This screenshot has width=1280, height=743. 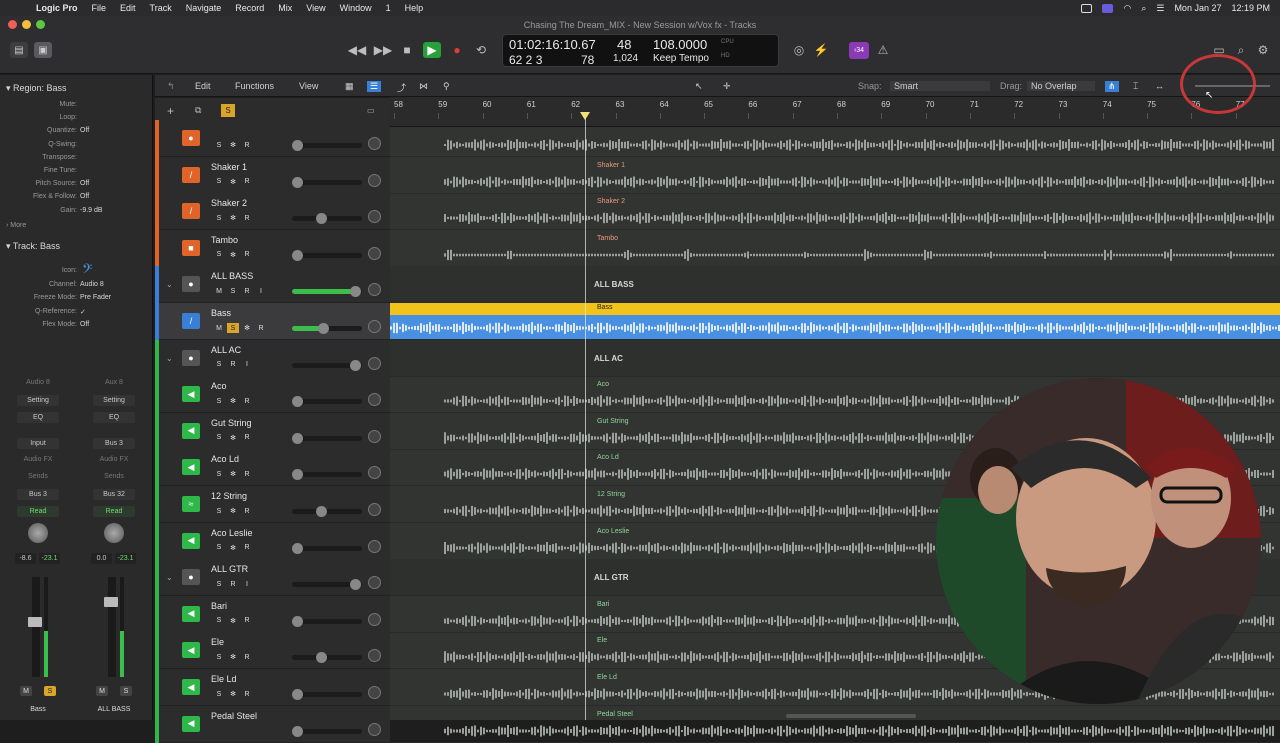 I want to click on region-param-row: Quantize: Off, so click(x=76, y=132).